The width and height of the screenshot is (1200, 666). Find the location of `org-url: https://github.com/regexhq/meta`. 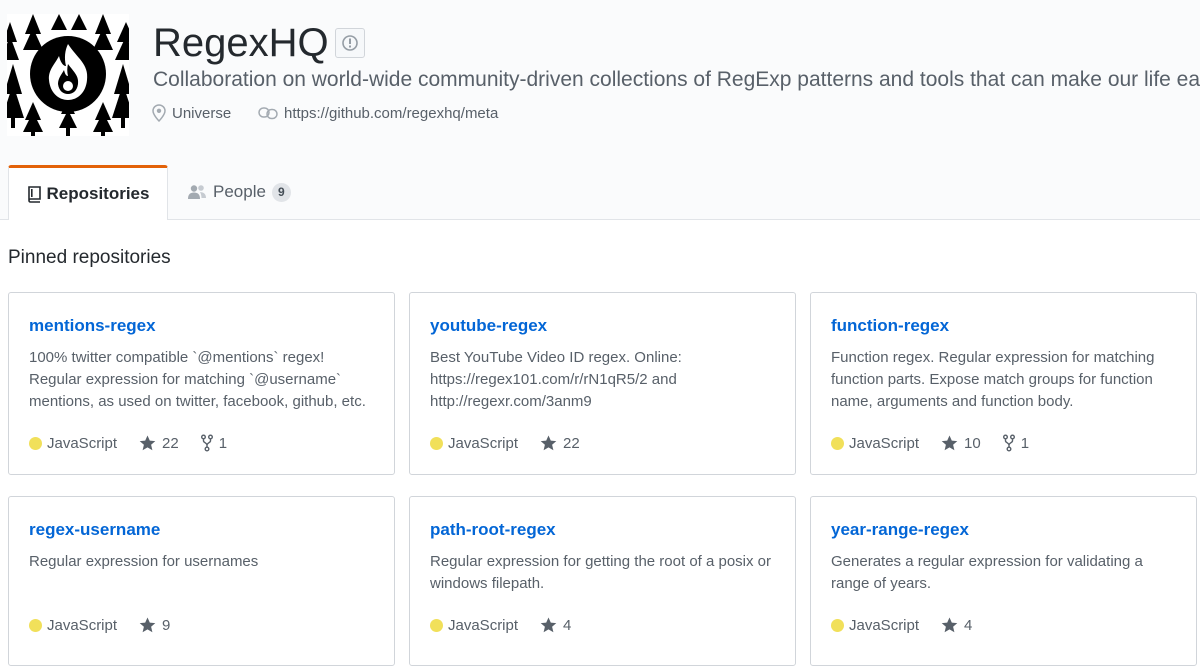

org-url: https://github.com/regexhq/meta is located at coordinates (378, 113).